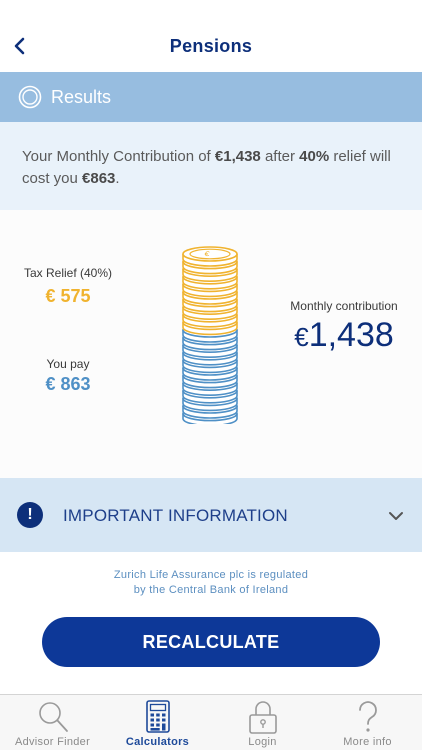  I want to click on tab-label: Calculators, so click(157, 742).